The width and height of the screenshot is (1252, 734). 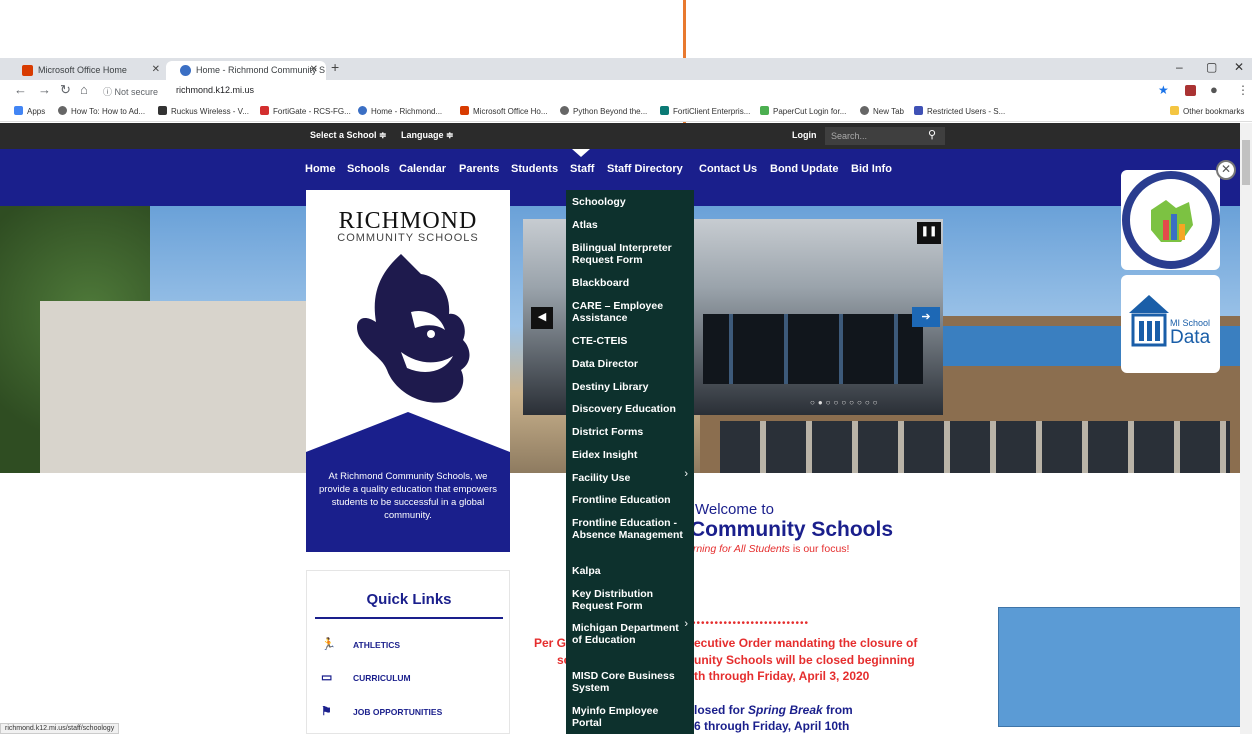 What do you see at coordinates (882, 111) in the screenshot?
I see `bookmark-item: New Tab` at bounding box center [882, 111].